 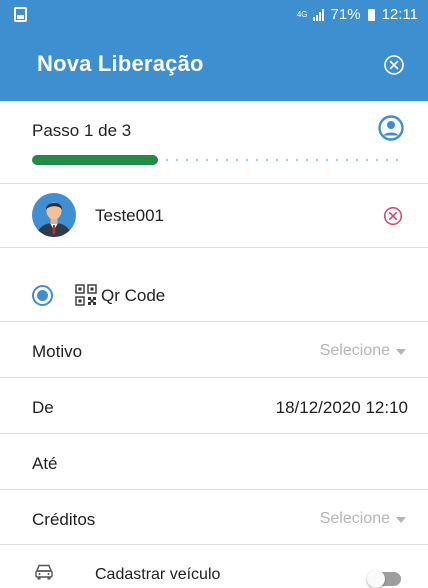 What do you see at coordinates (133, 295) in the screenshot?
I see `qr-code-label: Qr Code` at bounding box center [133, 295].